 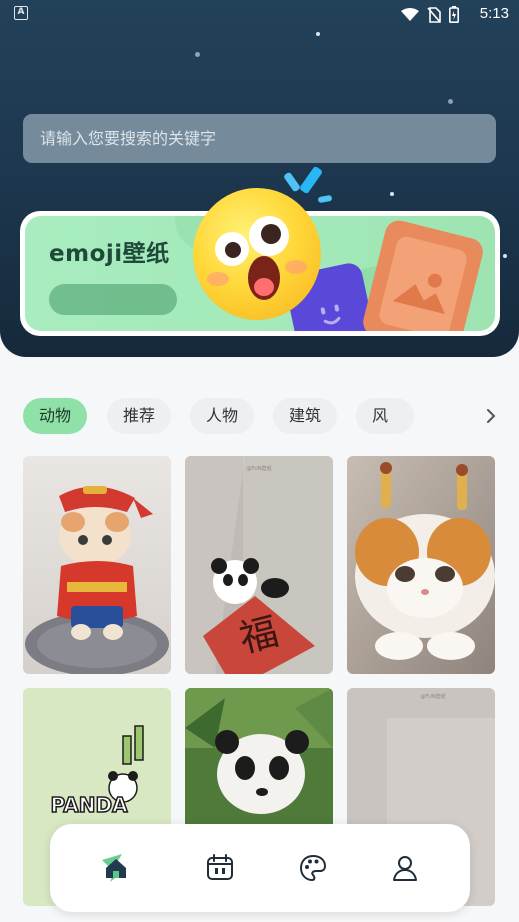 I want to click on status-icons, so click(x=430, y=14).